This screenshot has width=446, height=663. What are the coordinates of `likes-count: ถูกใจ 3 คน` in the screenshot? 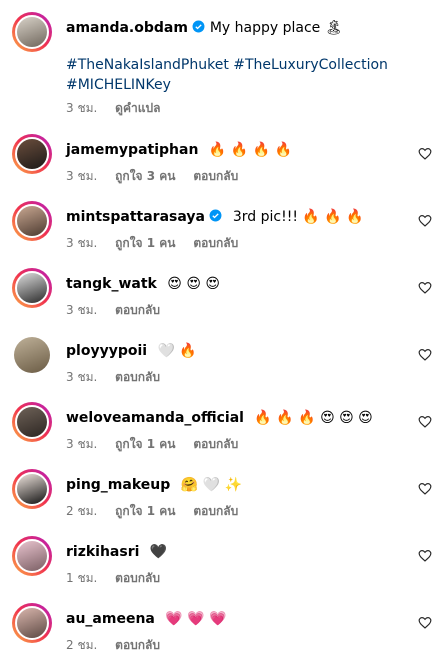 It's located at (145, 176).